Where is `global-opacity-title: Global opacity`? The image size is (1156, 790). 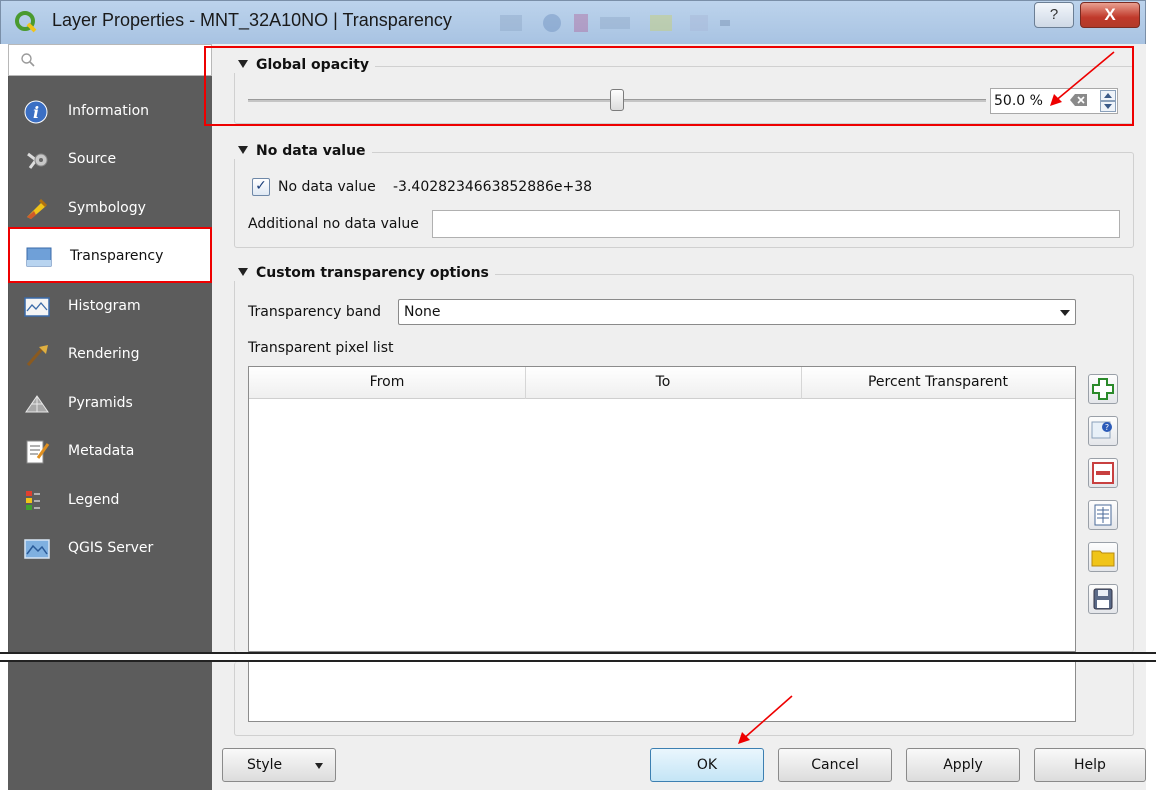
global-opacity-title: Global opacity is located at coordinates (313, 65).